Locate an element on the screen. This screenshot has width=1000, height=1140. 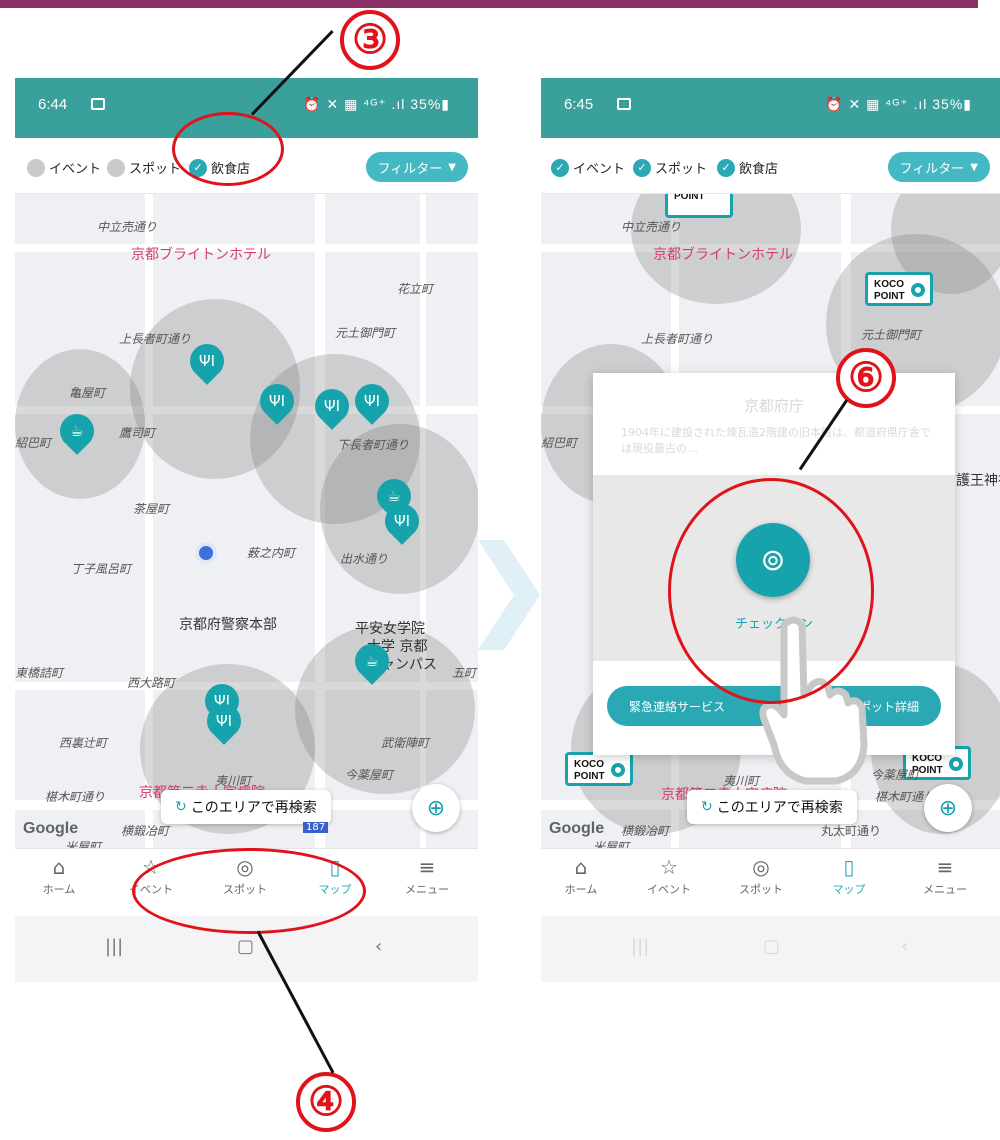
map-label: 西大路町 is located at coordinates (151, 683).